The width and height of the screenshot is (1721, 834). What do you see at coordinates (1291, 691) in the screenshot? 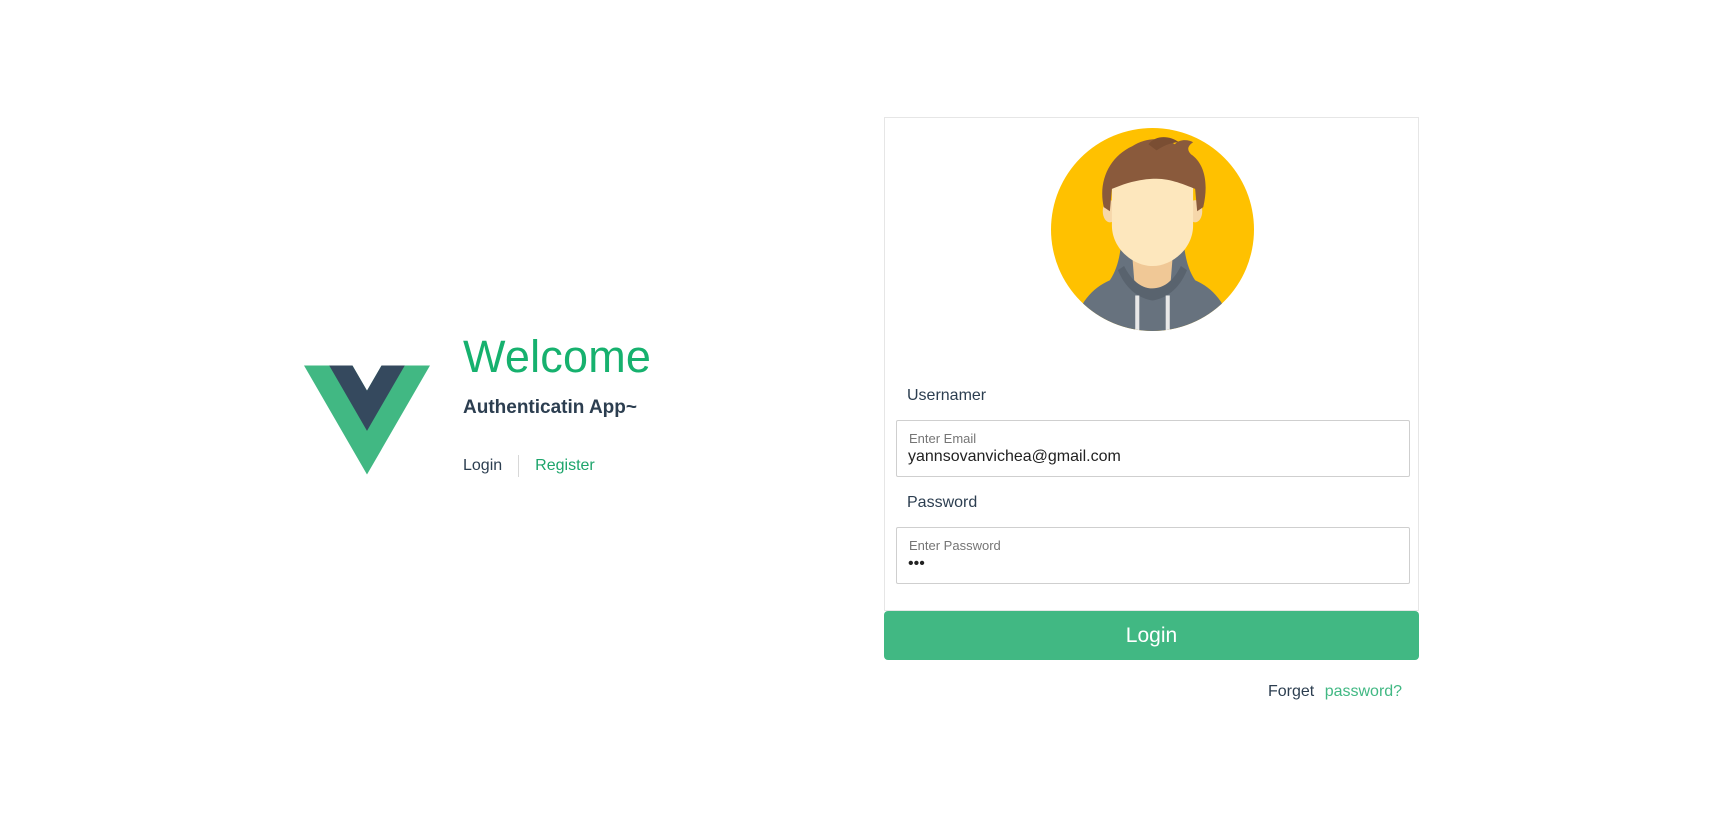
I see `forget-text: Forget` at bounding box center [1291, 691].